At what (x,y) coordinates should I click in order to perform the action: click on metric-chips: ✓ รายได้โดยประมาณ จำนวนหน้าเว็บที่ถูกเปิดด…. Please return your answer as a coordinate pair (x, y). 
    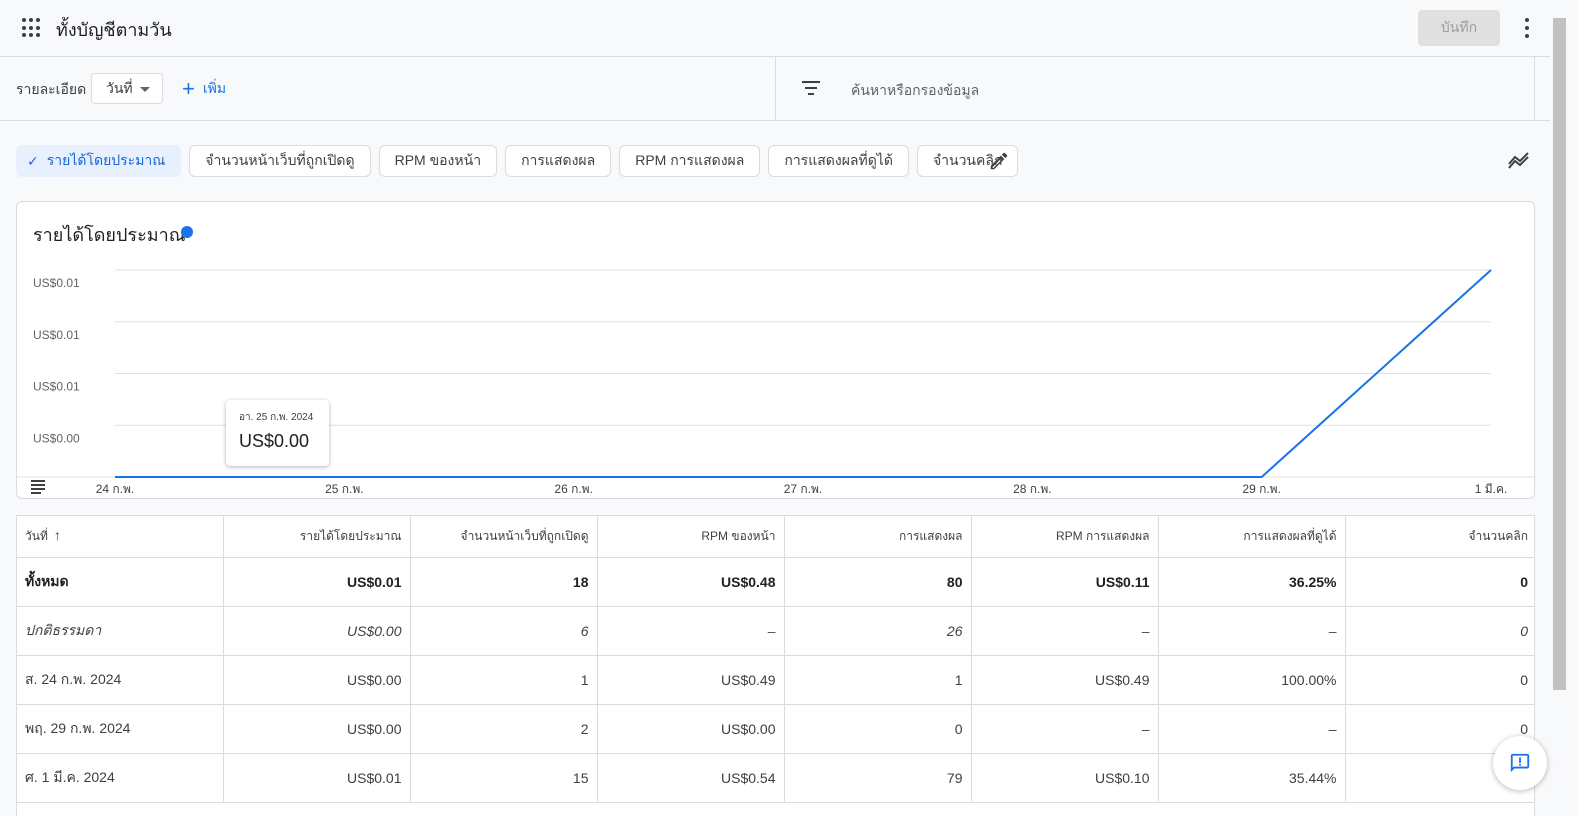
    Looking at the image, I should click on (517, 161).